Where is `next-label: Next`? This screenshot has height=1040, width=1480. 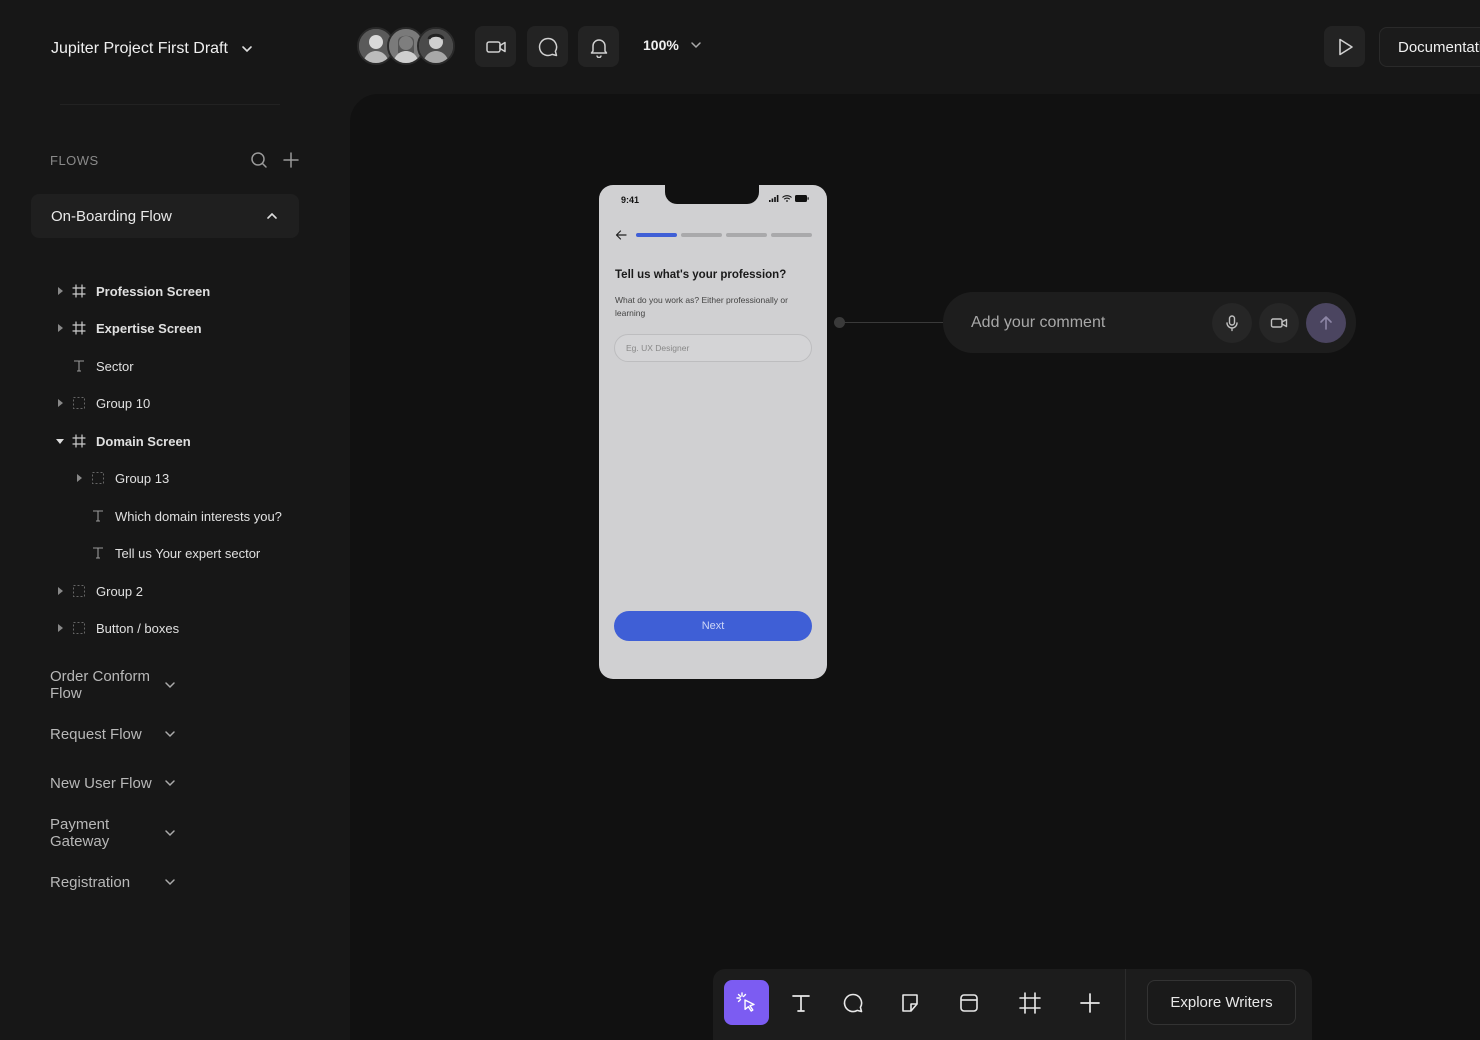
next-label: Next is located at coordinates (713, 626).